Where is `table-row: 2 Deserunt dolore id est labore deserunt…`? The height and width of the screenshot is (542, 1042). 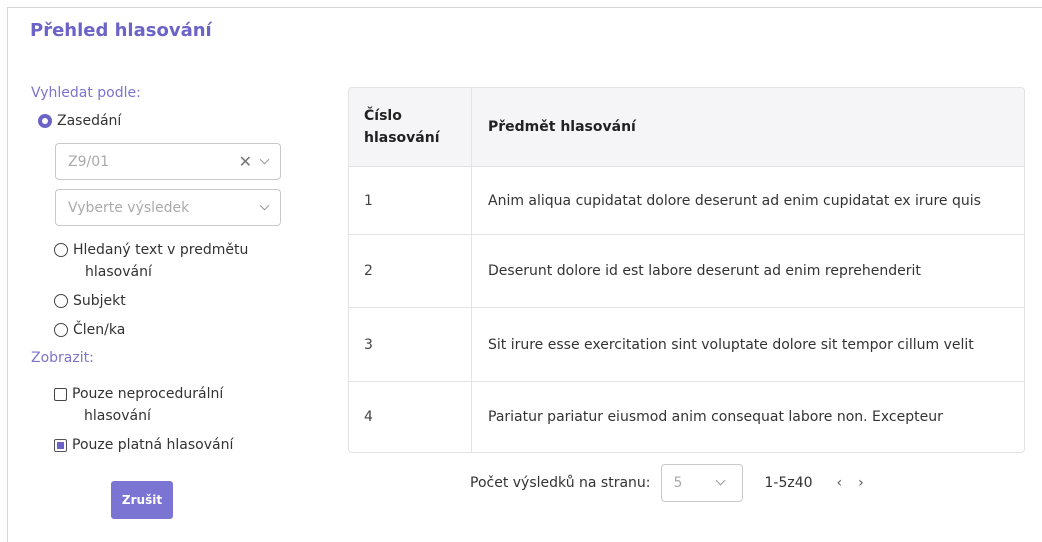 table-row: 2 Deserunt dolore id est labore deserunt… is located at coordinates (686, 271).